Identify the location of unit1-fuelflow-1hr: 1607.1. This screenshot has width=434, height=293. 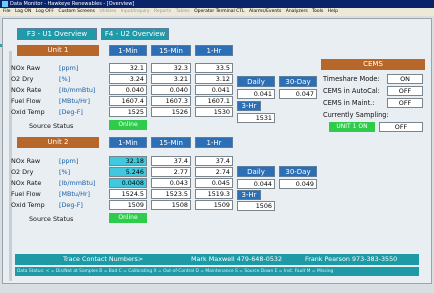
(214, 101).